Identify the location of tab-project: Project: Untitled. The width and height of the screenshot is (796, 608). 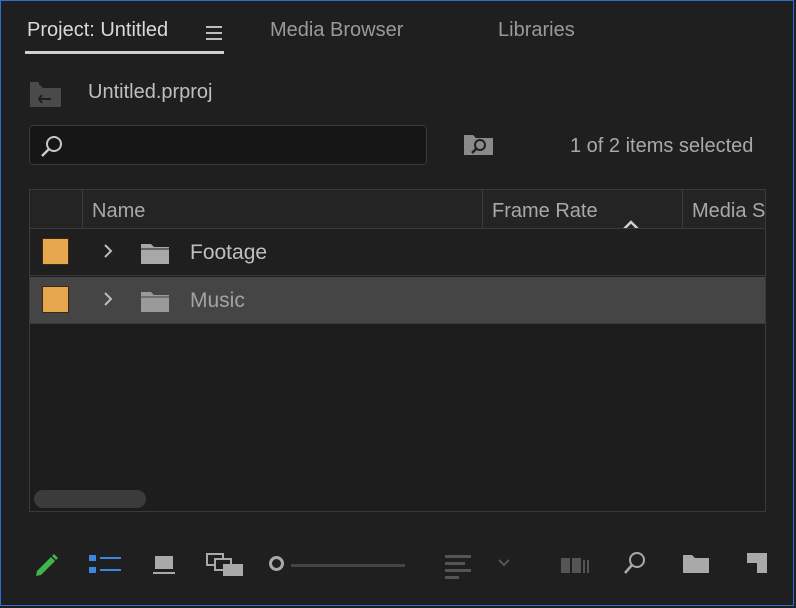
(97, 30).